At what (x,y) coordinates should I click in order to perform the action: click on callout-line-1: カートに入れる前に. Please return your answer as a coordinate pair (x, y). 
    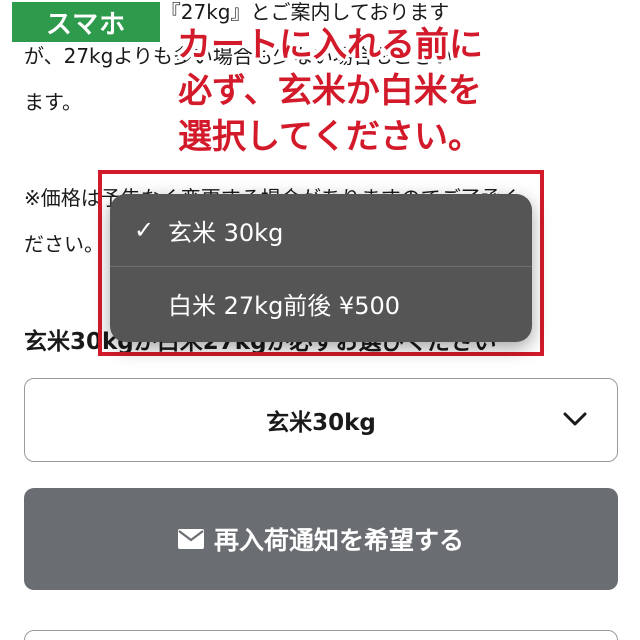
    Looking at the image, I should click on (330, 45).